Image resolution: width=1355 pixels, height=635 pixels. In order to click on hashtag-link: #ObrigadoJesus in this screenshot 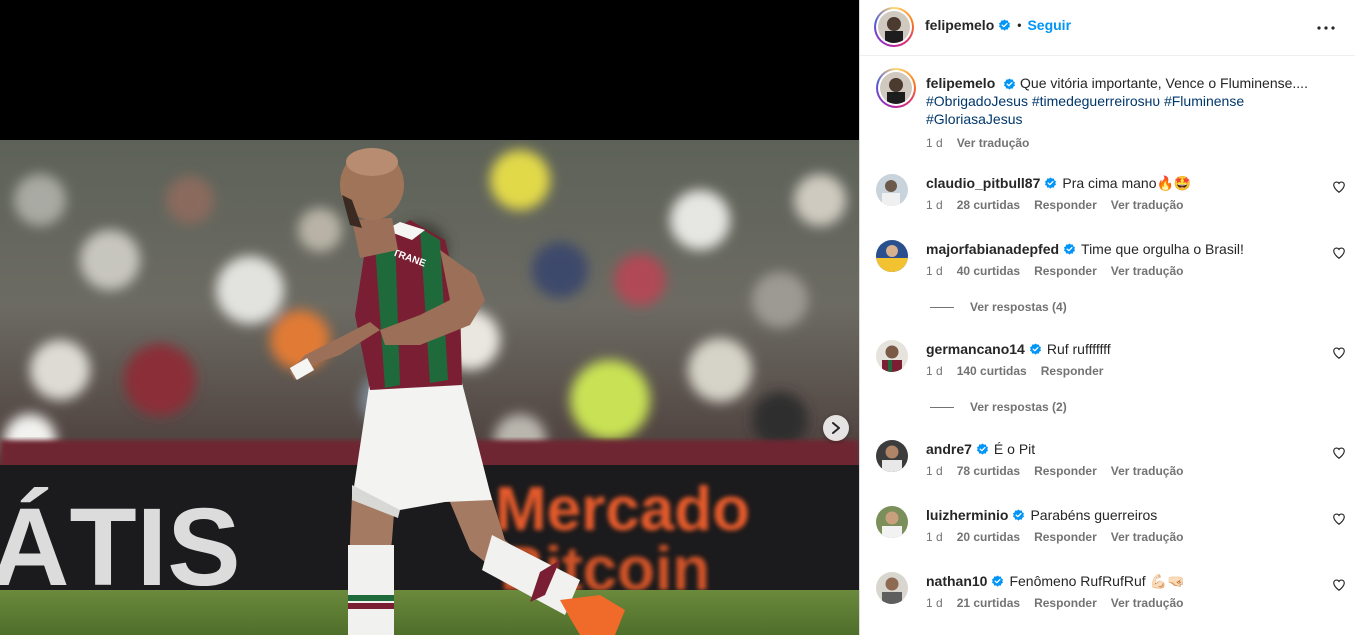, I will do `click(977, 101)`.